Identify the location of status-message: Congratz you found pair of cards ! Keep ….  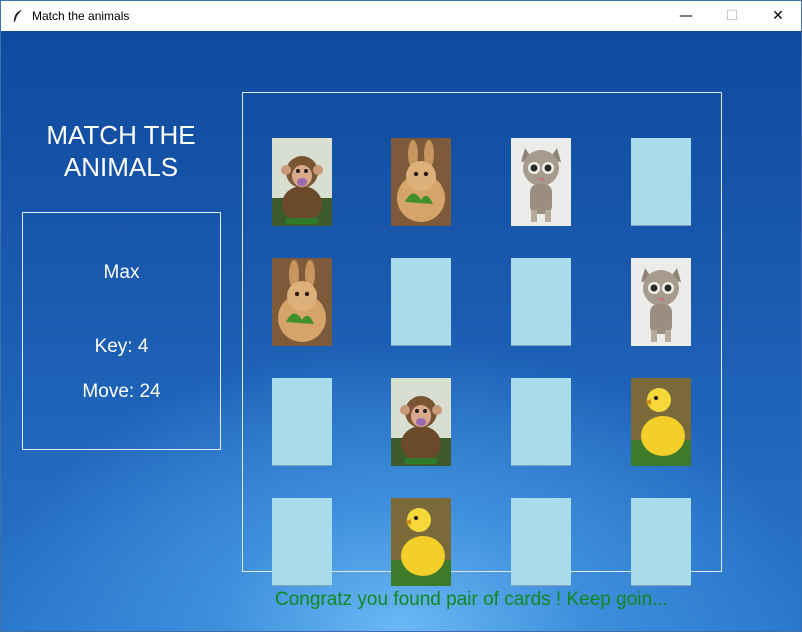
(471, 599).